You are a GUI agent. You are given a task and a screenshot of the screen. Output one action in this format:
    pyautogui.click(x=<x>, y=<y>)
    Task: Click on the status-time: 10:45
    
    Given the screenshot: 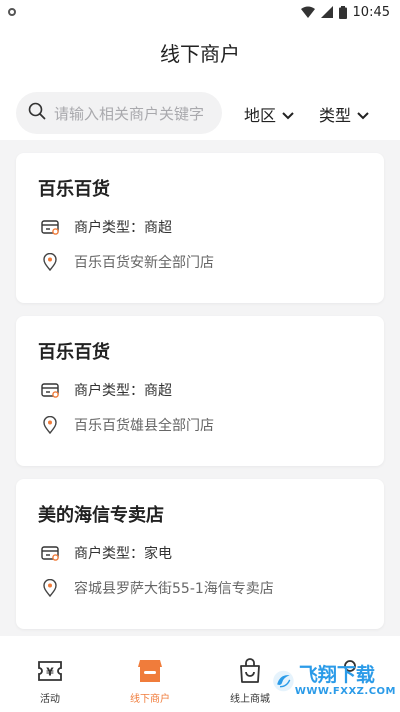 What is the action you would take?
    pyautogui.click(x=371, y=12)
    